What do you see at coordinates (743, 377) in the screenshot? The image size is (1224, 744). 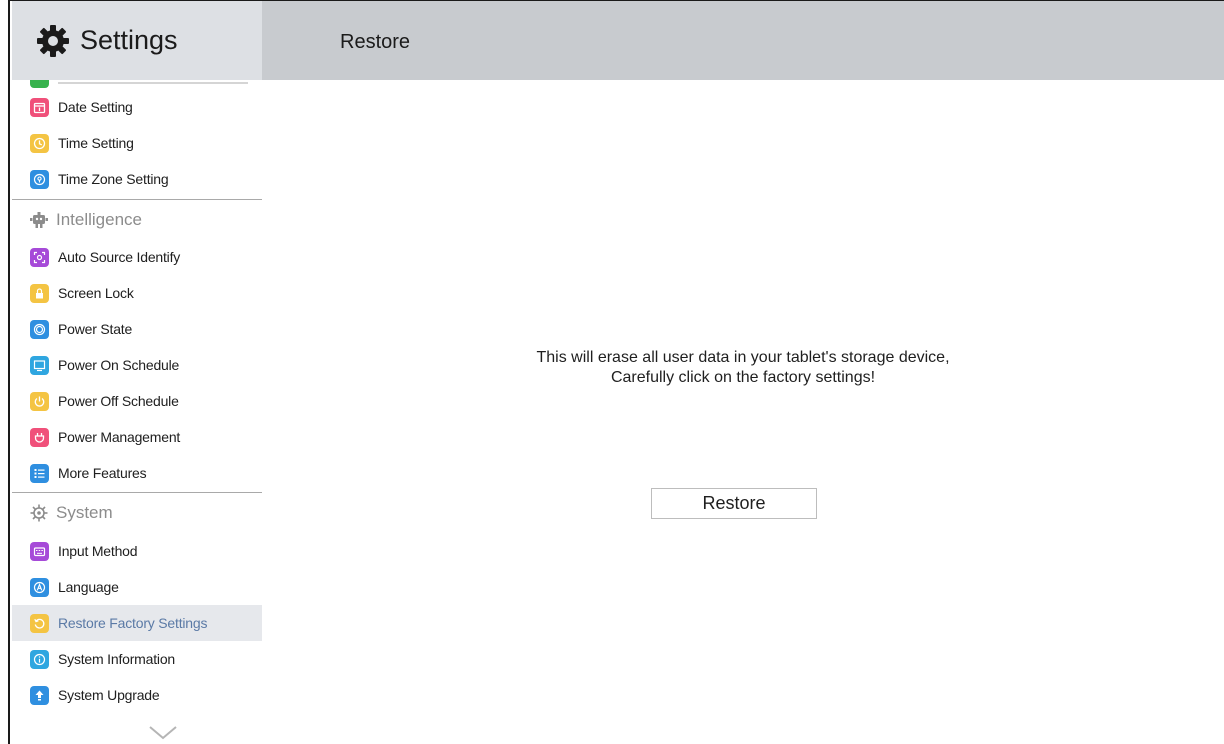 I see `warning-message-line-2: Carefully click on the factory settings!` at bounding box center [743, 377].